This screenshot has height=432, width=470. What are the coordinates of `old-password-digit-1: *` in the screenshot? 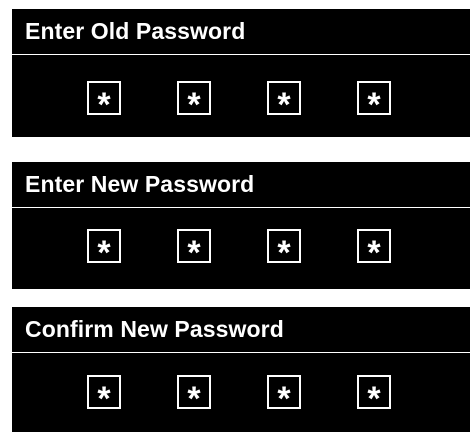 It's located at (104, 98).